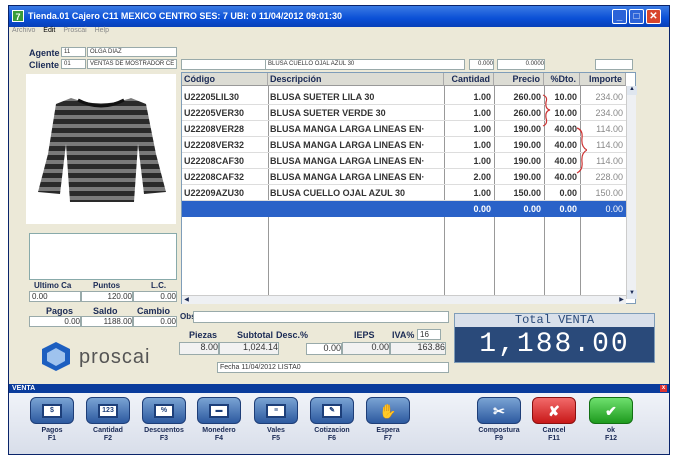 The image size is (678, 463). Describe the element at coordinates (225, 193) in the screenshot. I see `table-cell: U22209AZU30` at that location.